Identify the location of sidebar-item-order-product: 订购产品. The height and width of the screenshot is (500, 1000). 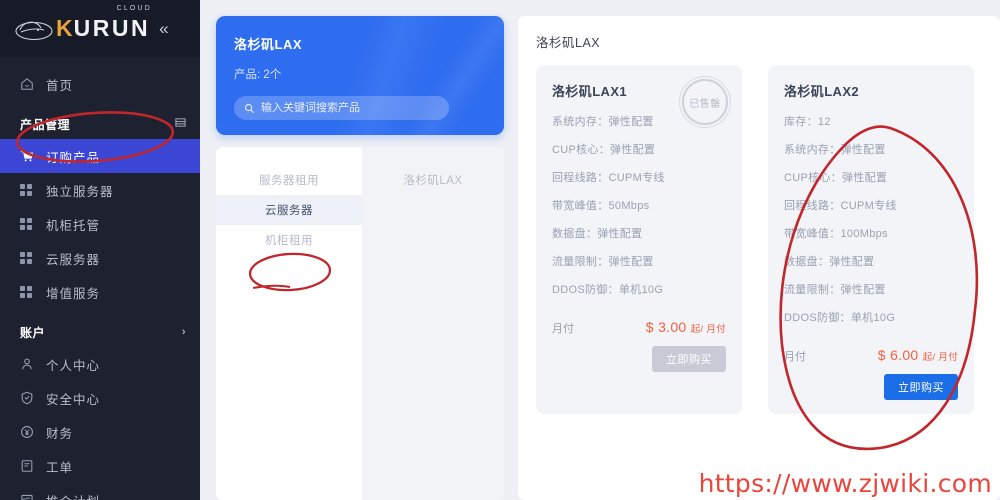
(100, 156).